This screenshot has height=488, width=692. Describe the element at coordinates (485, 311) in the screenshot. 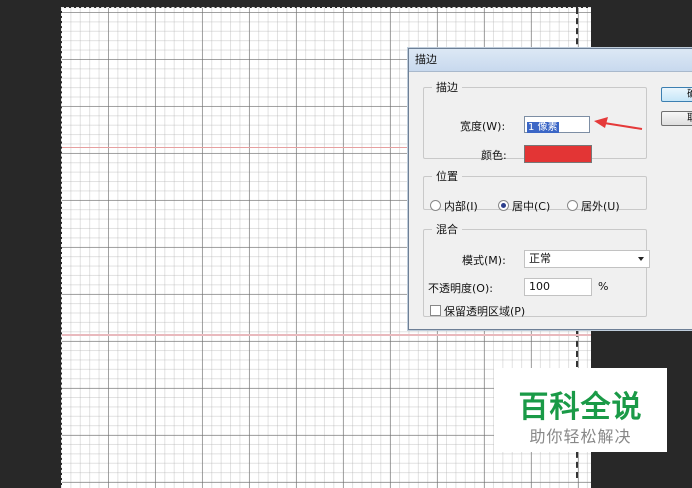

I see `preserve-transparency-label: 保留透明区域(P)` at that location.